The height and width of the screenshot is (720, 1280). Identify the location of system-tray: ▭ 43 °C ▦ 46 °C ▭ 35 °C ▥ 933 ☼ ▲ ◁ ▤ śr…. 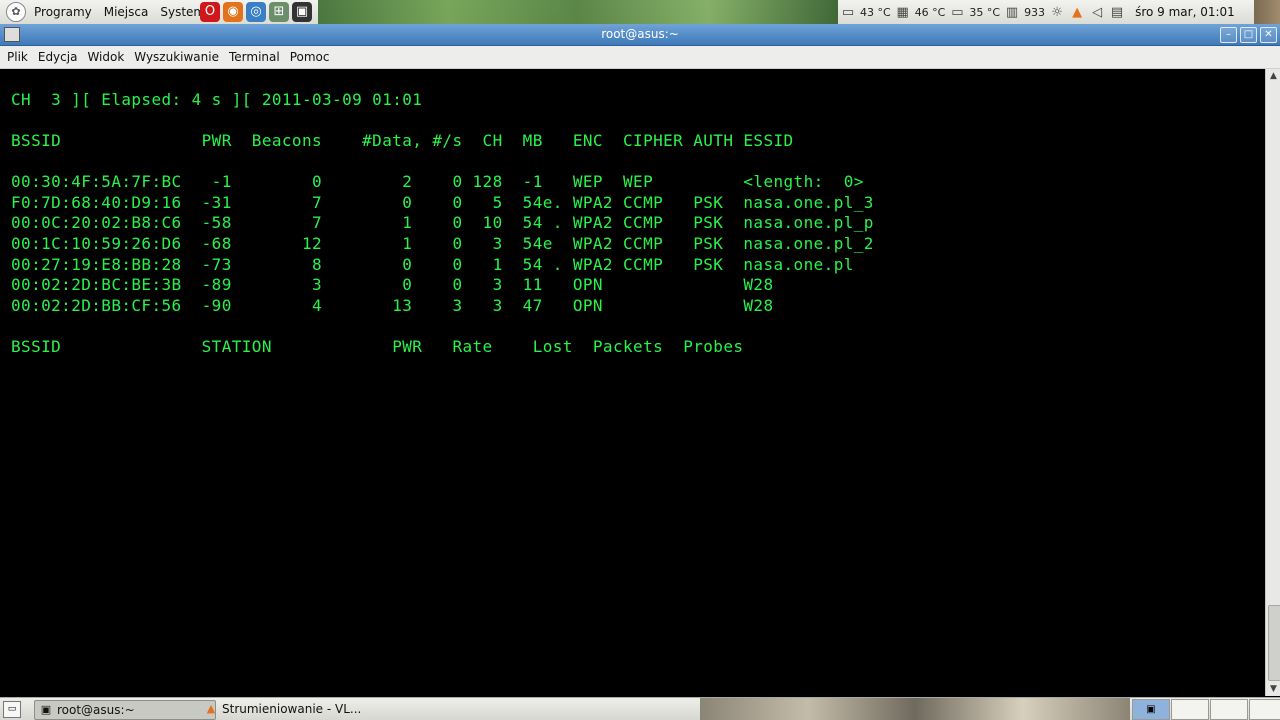
(1036, 12).